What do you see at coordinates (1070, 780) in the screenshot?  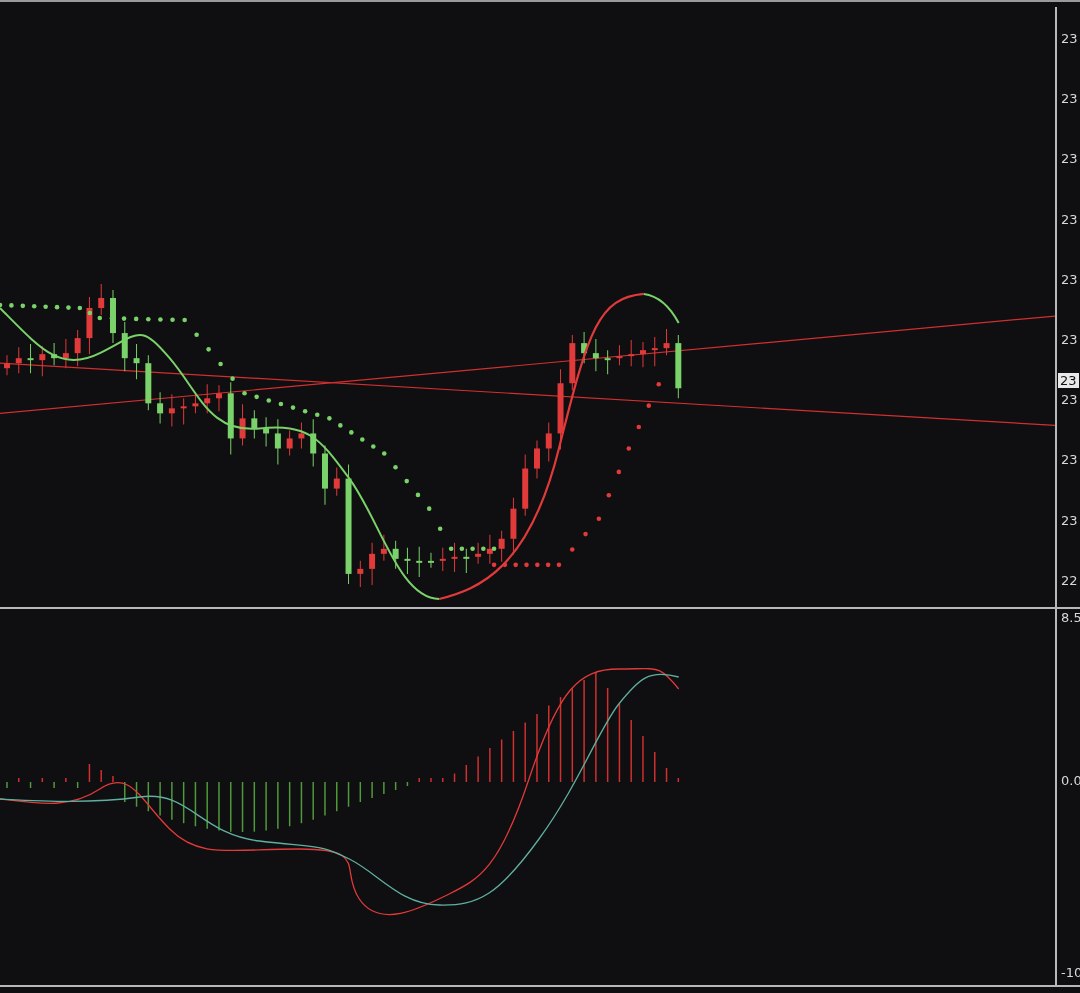 I see `axis-label: 0.0` at bounding box center [1070, 780].